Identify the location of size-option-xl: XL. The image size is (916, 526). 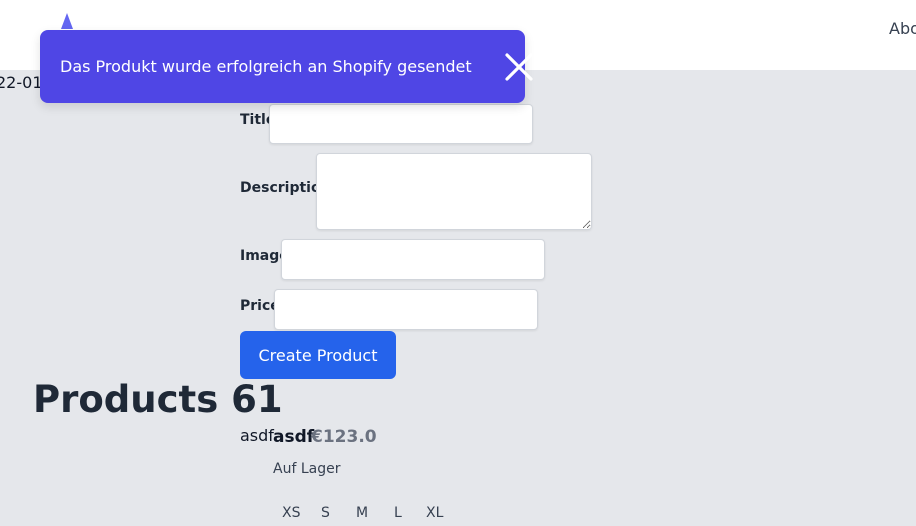
(434, 513).